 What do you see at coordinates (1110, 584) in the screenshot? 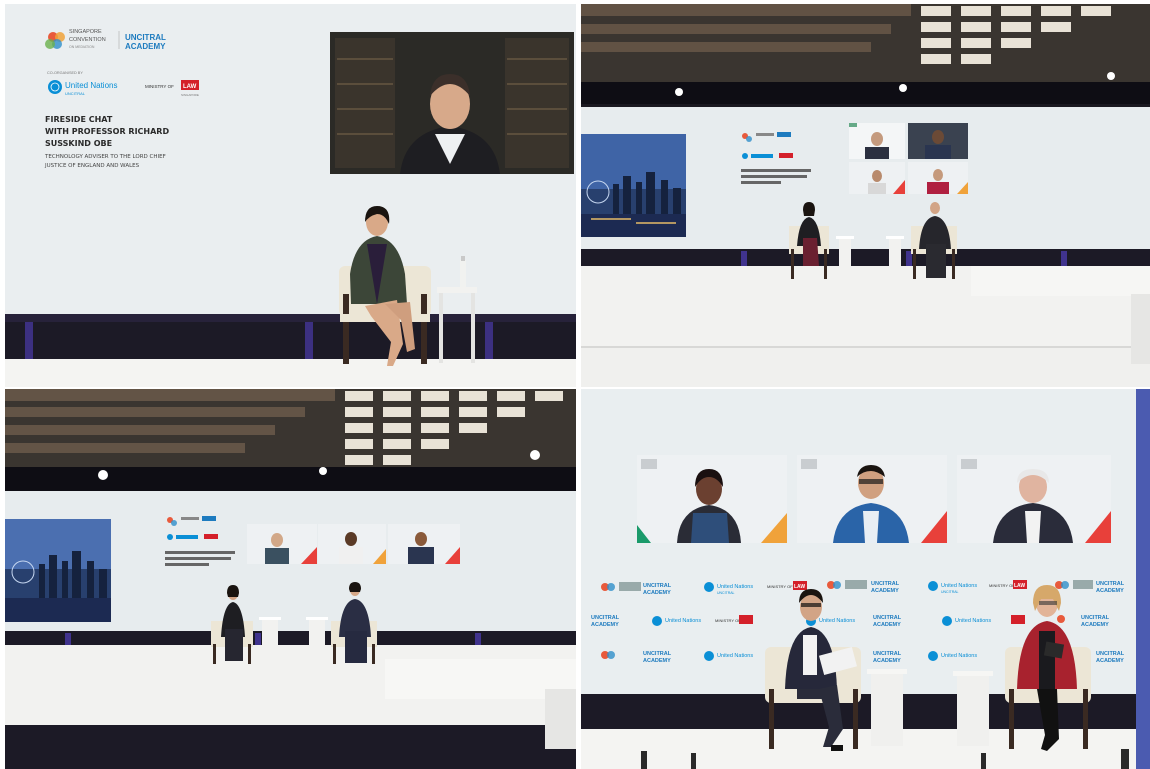
I see `academy-top-text-3: UNCITRAL` at bounding box center [1110, 584].